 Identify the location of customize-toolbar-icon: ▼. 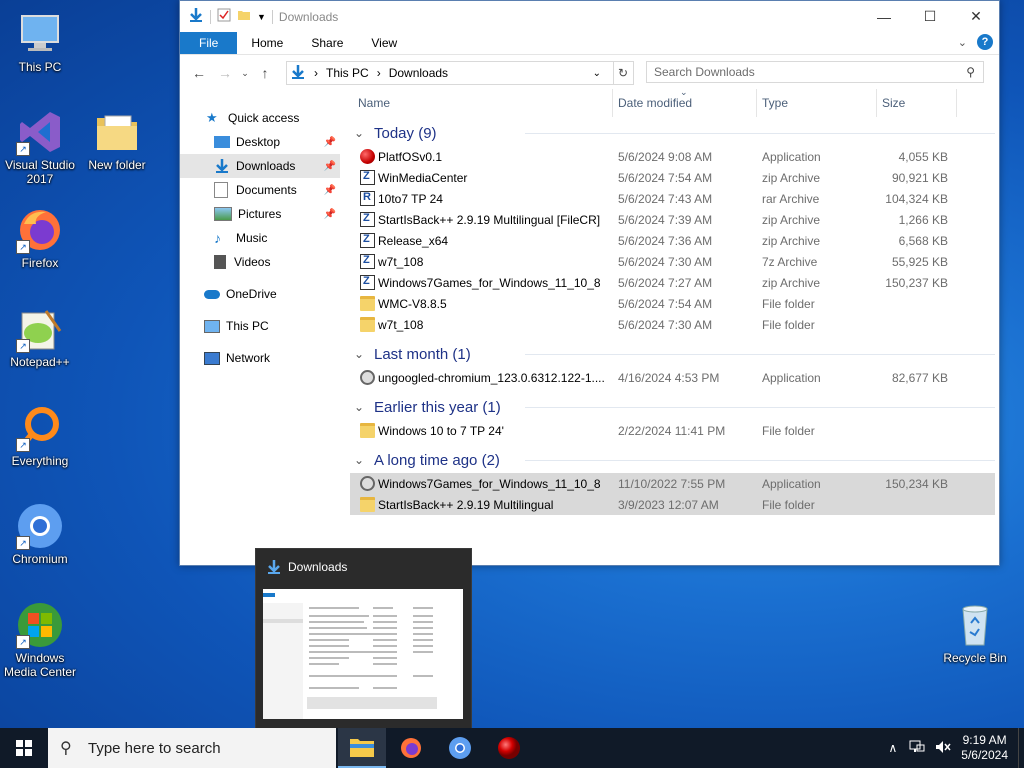
(261, 17).